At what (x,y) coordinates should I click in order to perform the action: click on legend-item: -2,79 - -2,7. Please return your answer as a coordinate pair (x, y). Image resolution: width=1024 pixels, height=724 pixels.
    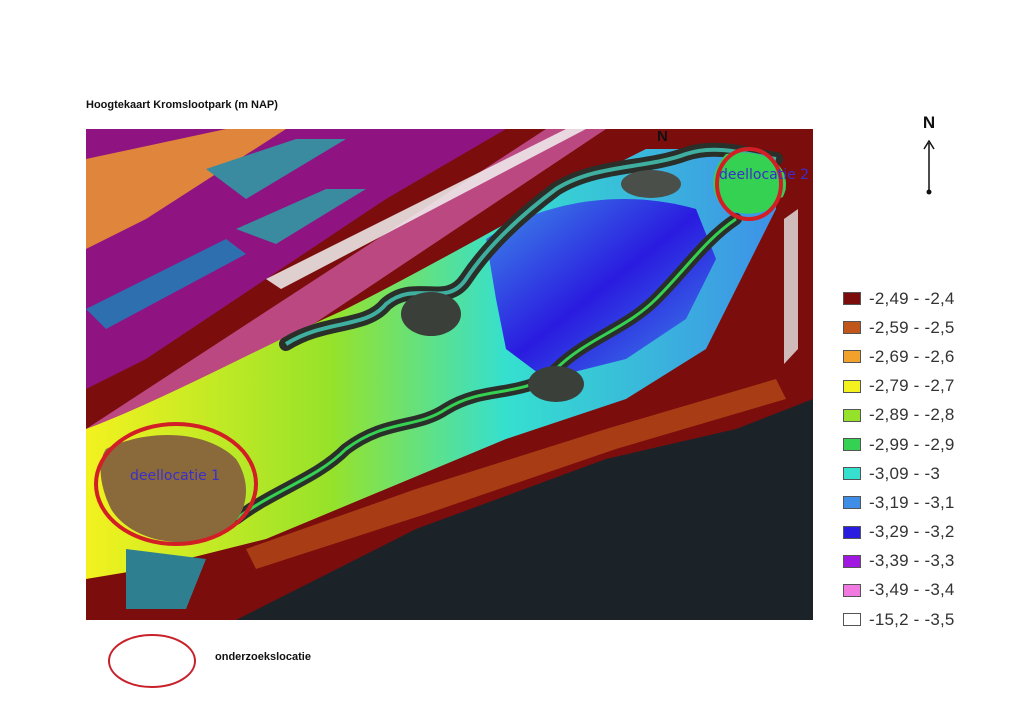
    Looking at the image, I should click on (899, 386).